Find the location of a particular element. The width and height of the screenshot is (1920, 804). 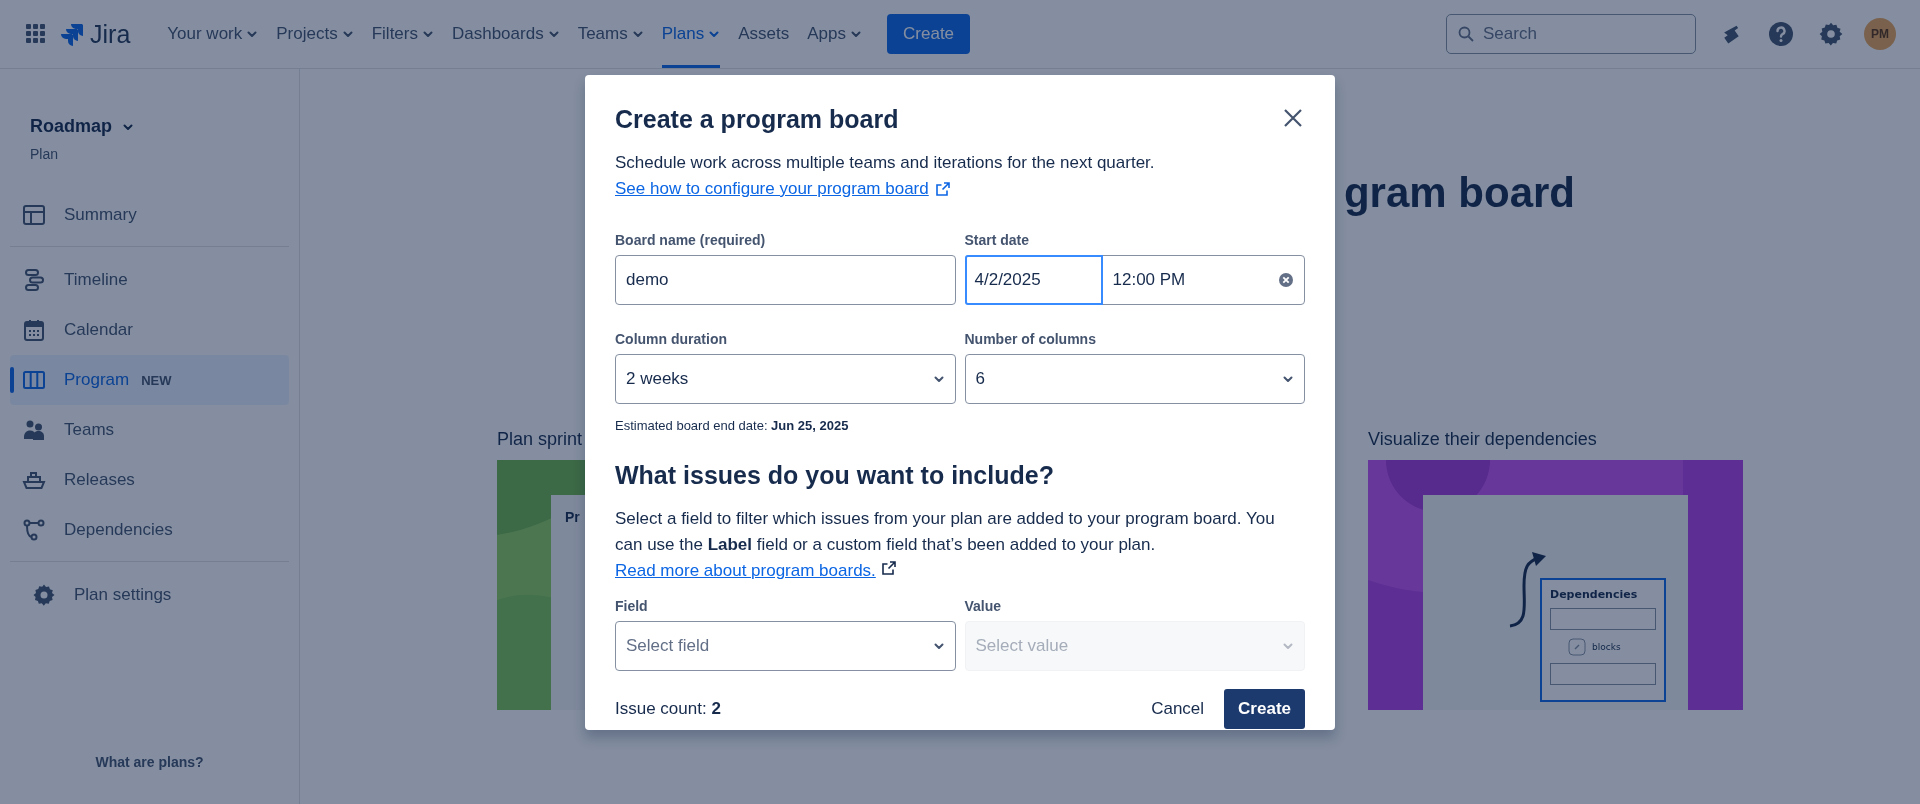

close-icon is located at coordinates (1293, 118).